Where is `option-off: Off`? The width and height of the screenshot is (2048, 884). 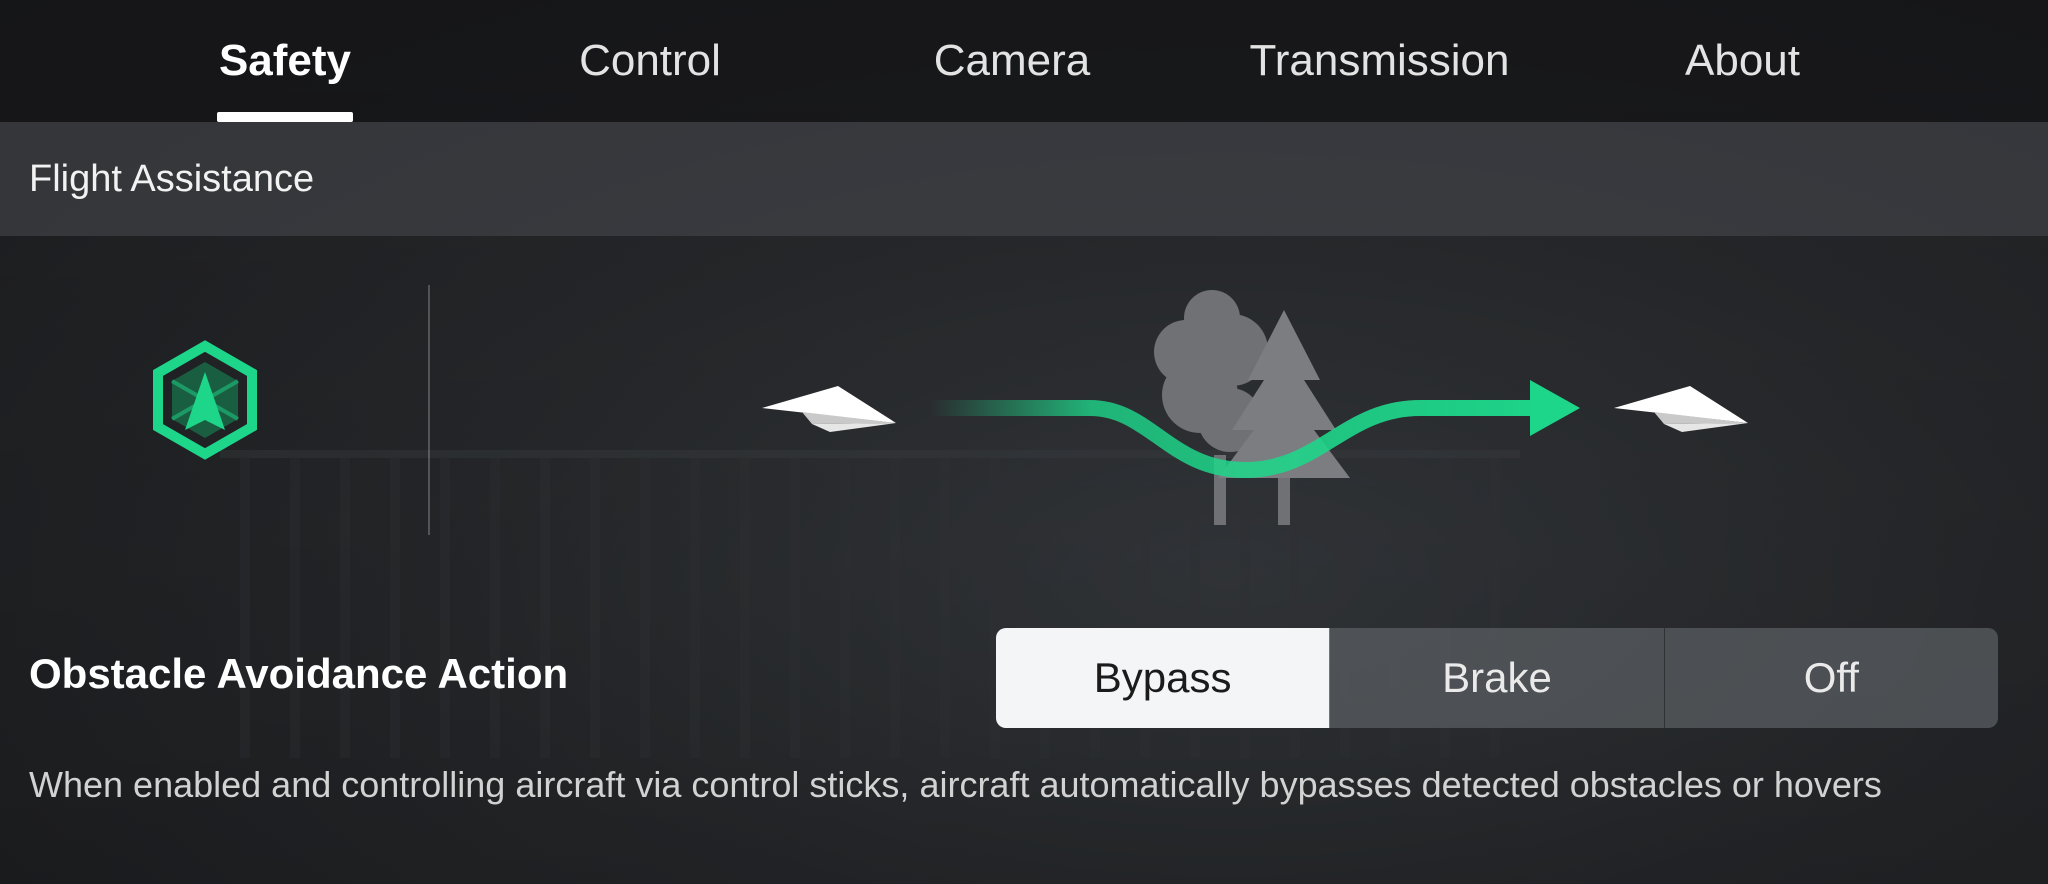
option-off: Off is located at coordinates (1831, 678).